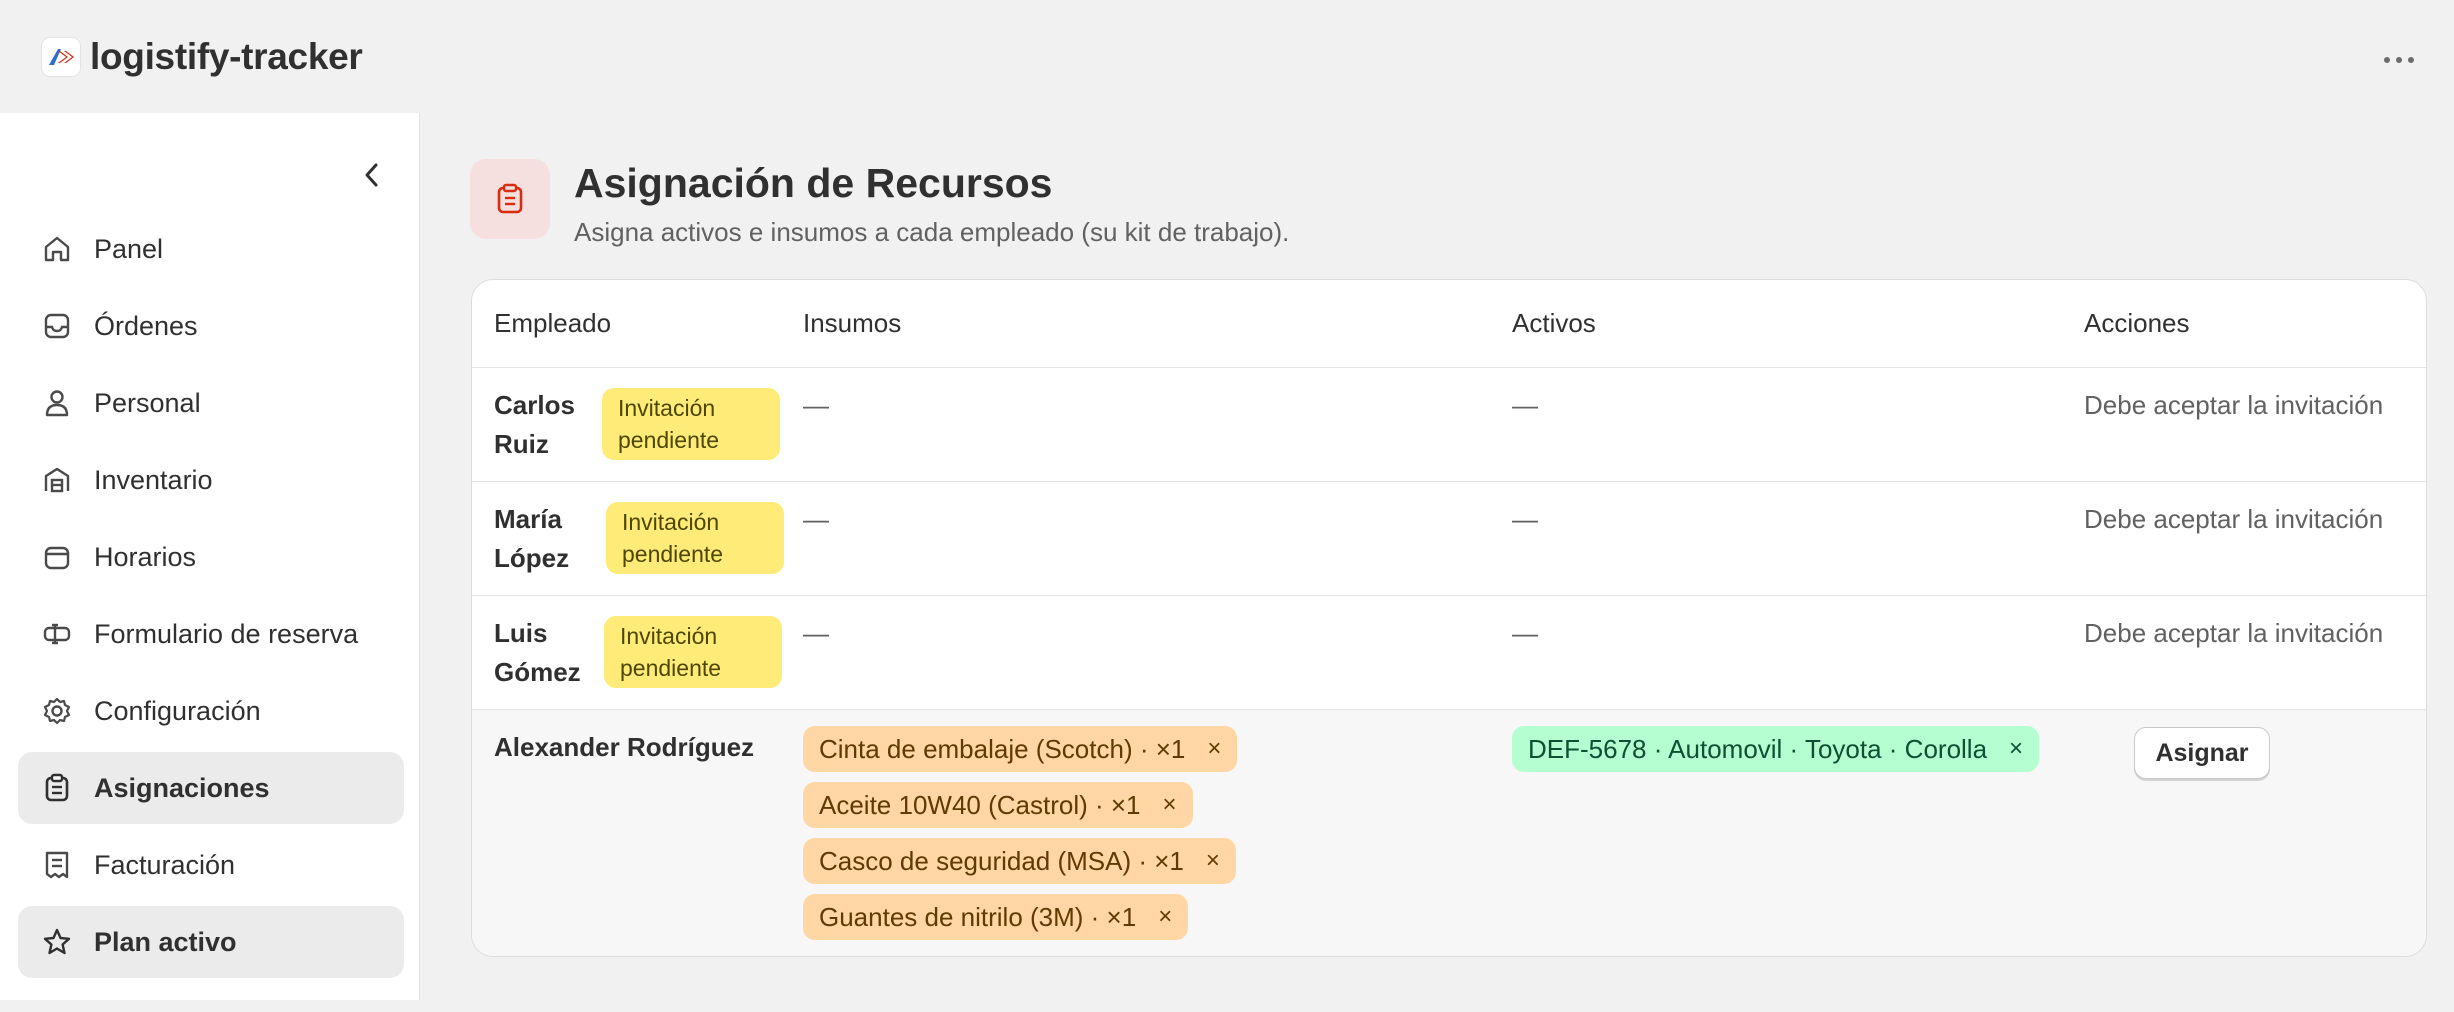 This screenshot has height=1012, width=2454. I want to click on employee-first-name: Carlos, so click(534, 405).